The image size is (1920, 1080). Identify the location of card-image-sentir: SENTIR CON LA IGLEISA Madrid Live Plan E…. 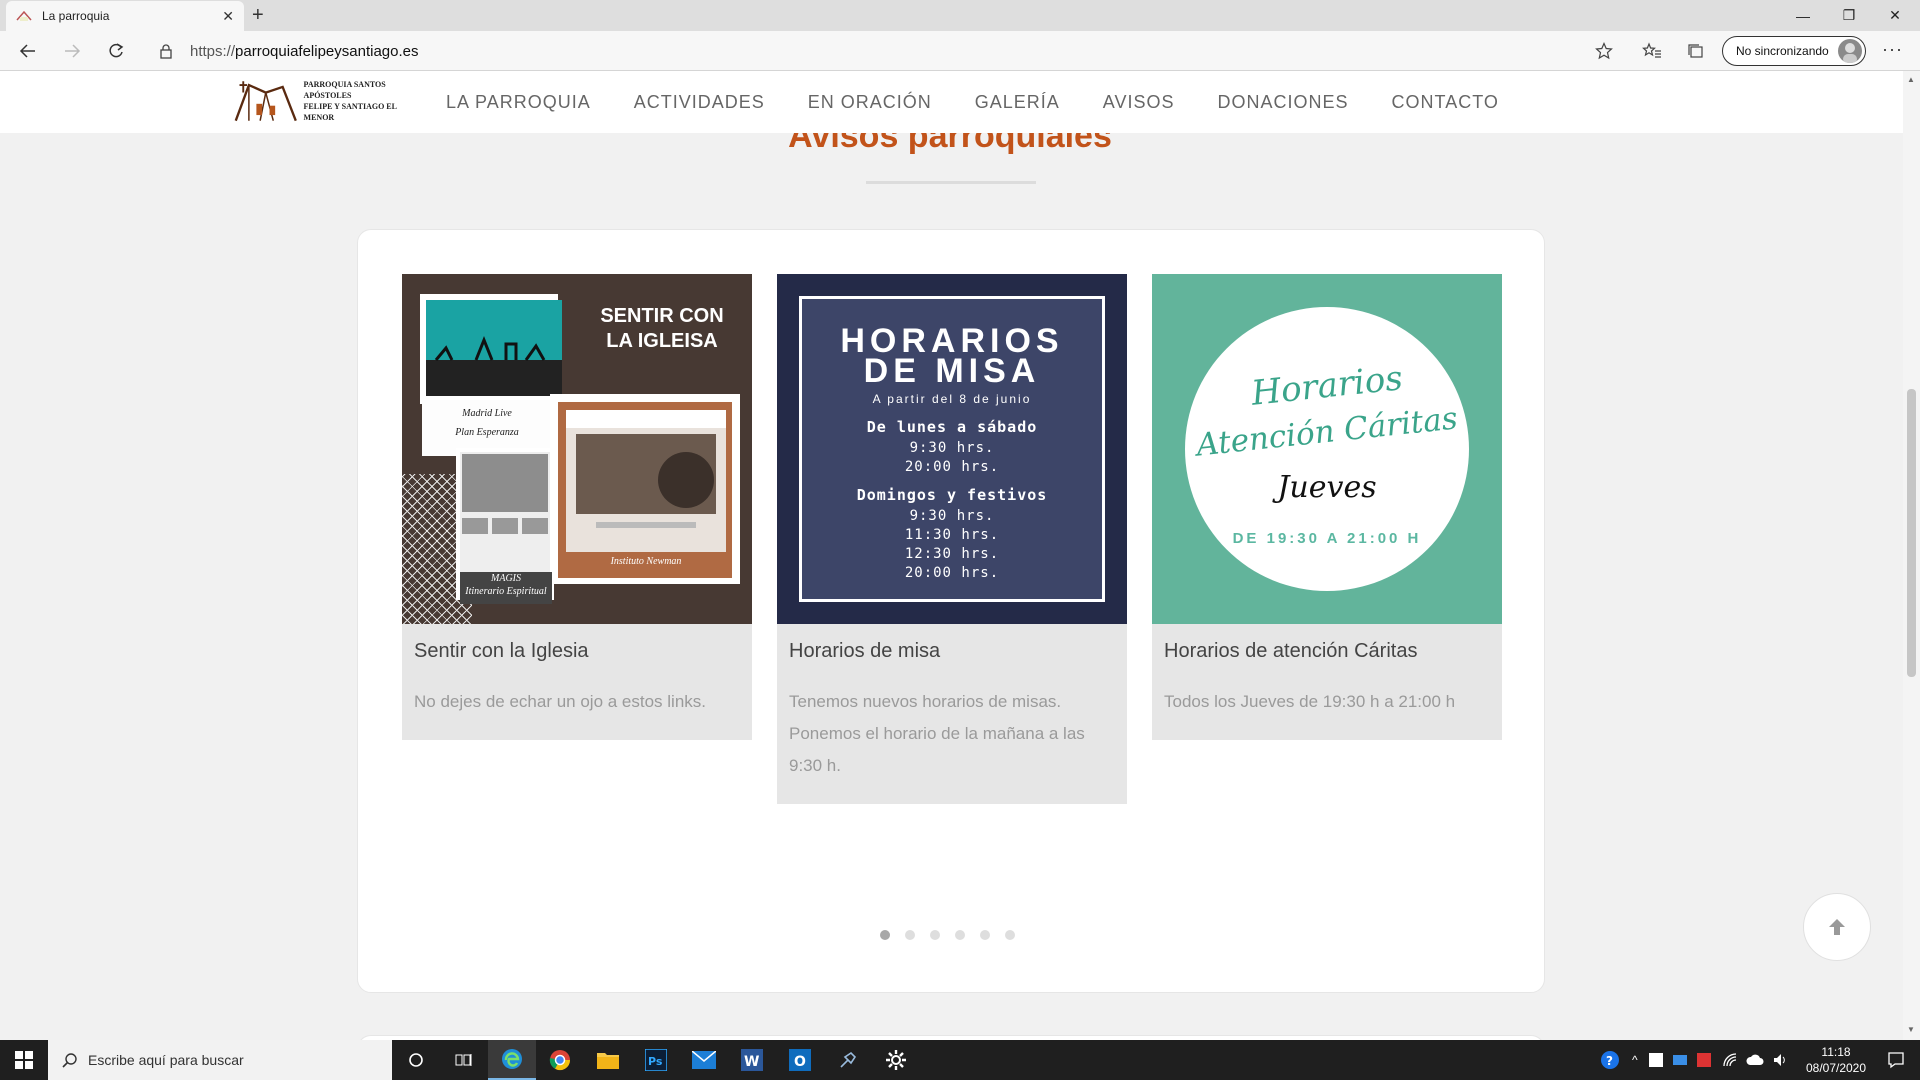
(577, 449).